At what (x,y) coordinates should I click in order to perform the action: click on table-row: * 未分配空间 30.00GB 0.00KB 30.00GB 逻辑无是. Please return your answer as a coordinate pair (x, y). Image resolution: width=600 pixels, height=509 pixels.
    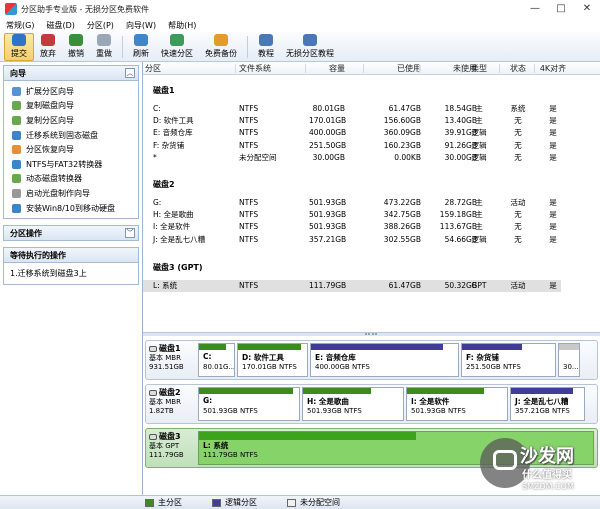
    Looking at the image, I should click on (352, 158).